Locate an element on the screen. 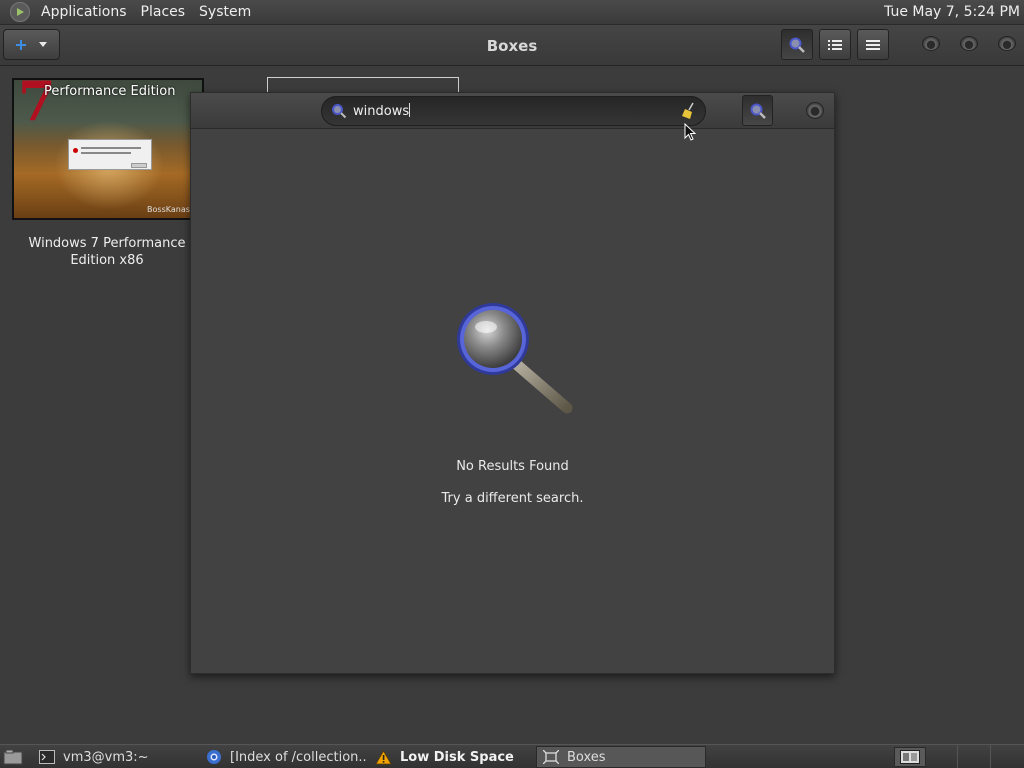 The image size is (1024, 768). hamburger-icon is located at coordinates (873, 44).